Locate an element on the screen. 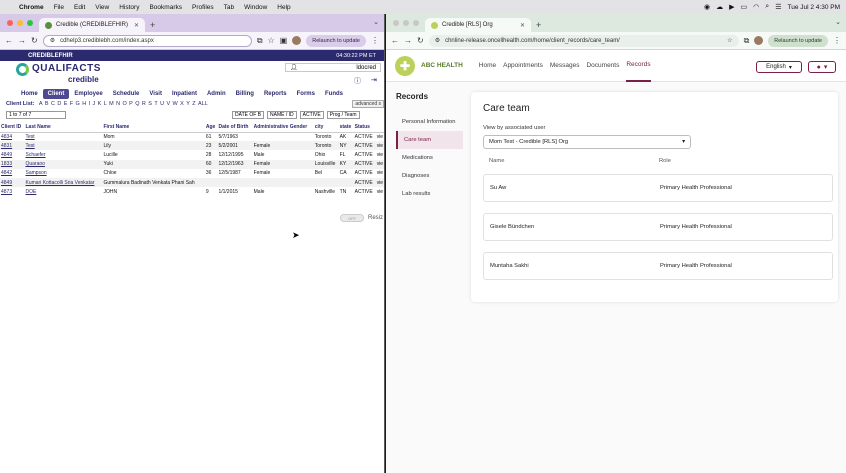  play-icon: ▶ is located at coordinates (731, 7).